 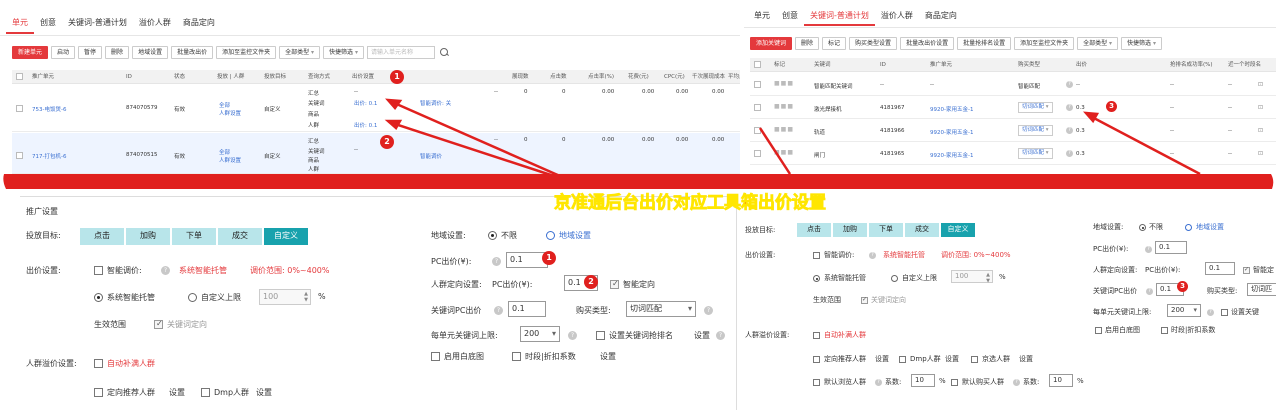 What do you see at coordinates (690, 202) in the screenshot?
I see `banner-title: 京准通后台出价对应工具箱出价设置` at bounding box center [690, 202].